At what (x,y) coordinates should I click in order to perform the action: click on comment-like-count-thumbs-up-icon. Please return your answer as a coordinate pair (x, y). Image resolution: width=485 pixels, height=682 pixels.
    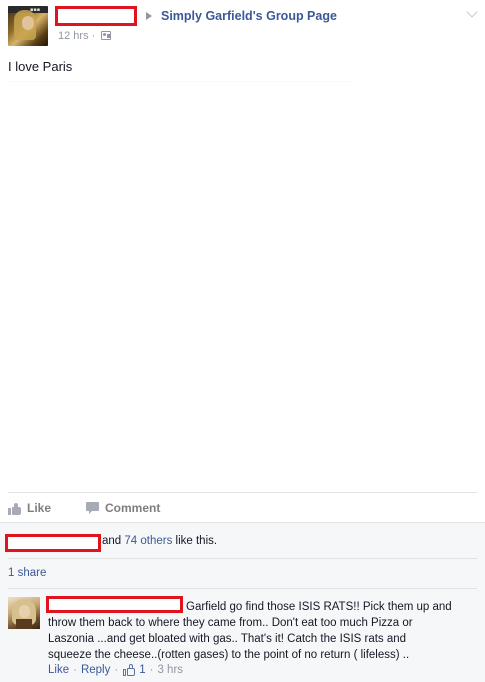
    Looking at the image, I should click on (129, 670).